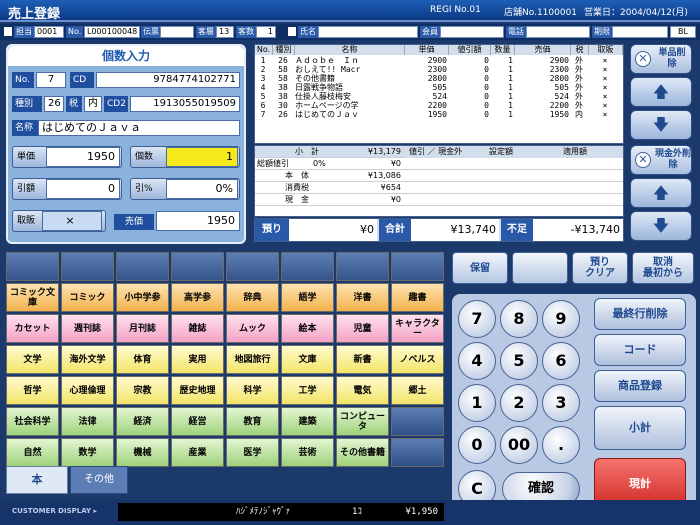 The image size is (700, 525). What do you see at coordinates (417, 297) in the screenshot?
I see `category-button: 趣書` at bounding box center [417, 297].